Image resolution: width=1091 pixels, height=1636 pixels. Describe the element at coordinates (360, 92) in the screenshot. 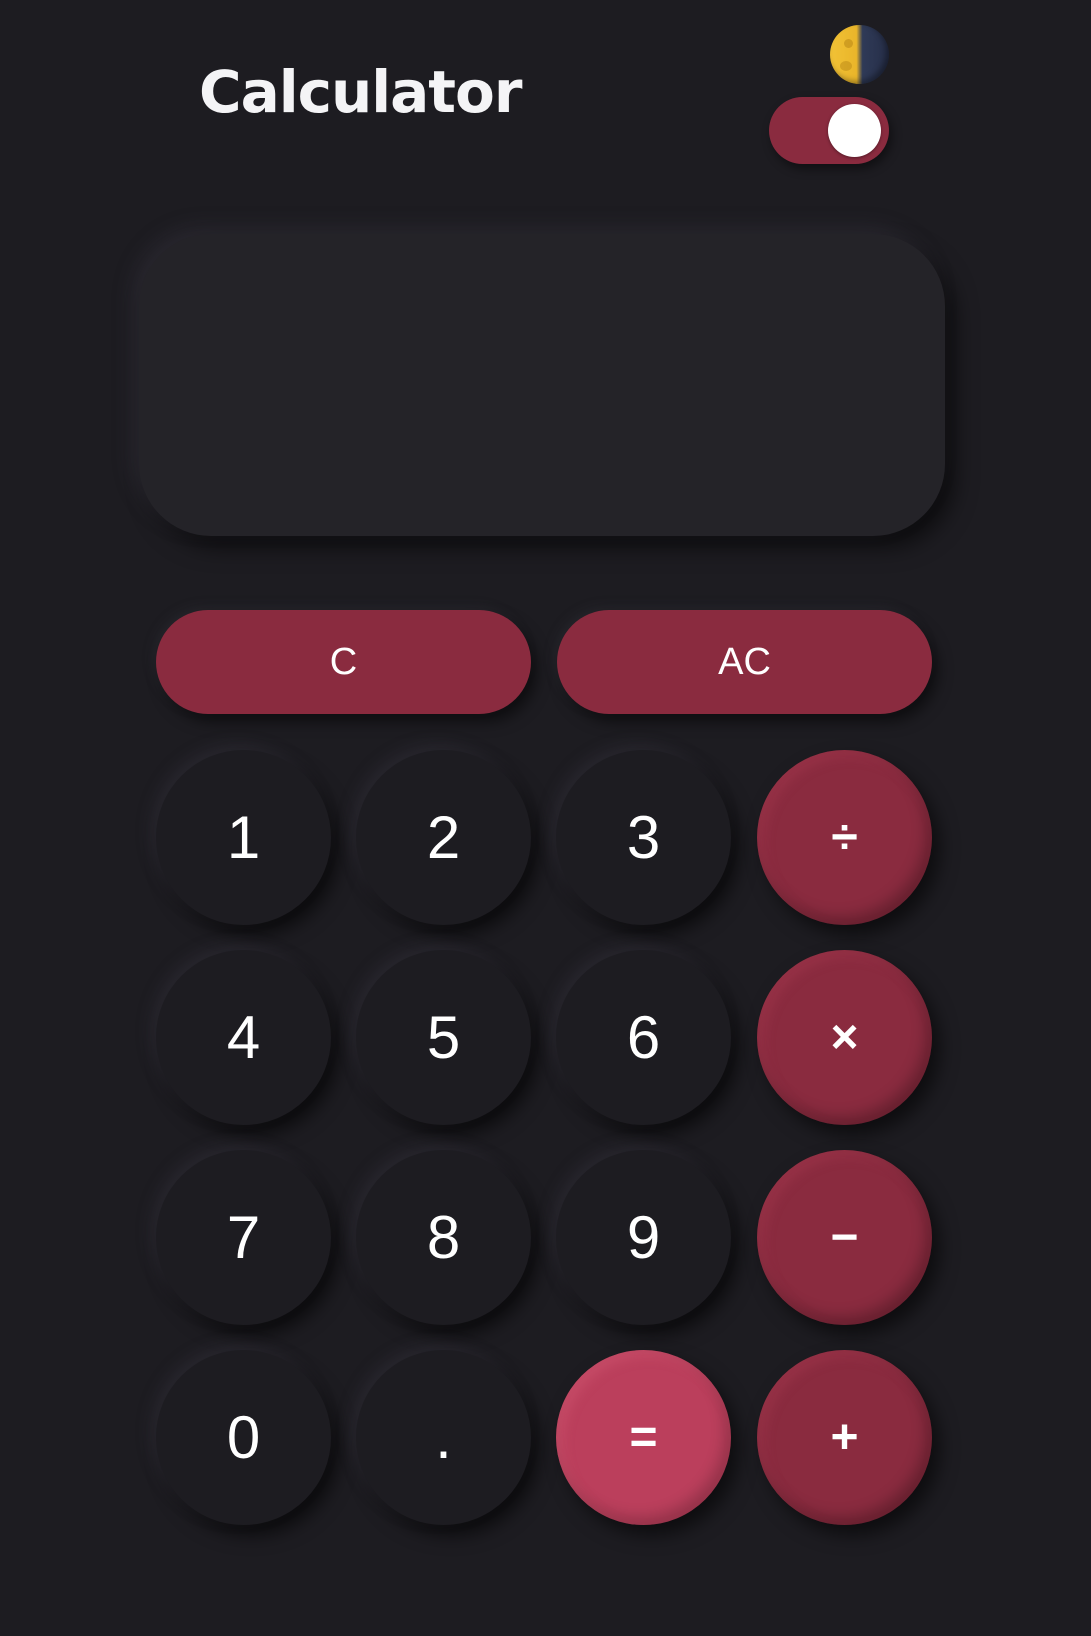

I see `page-title: Calculator` at that location.